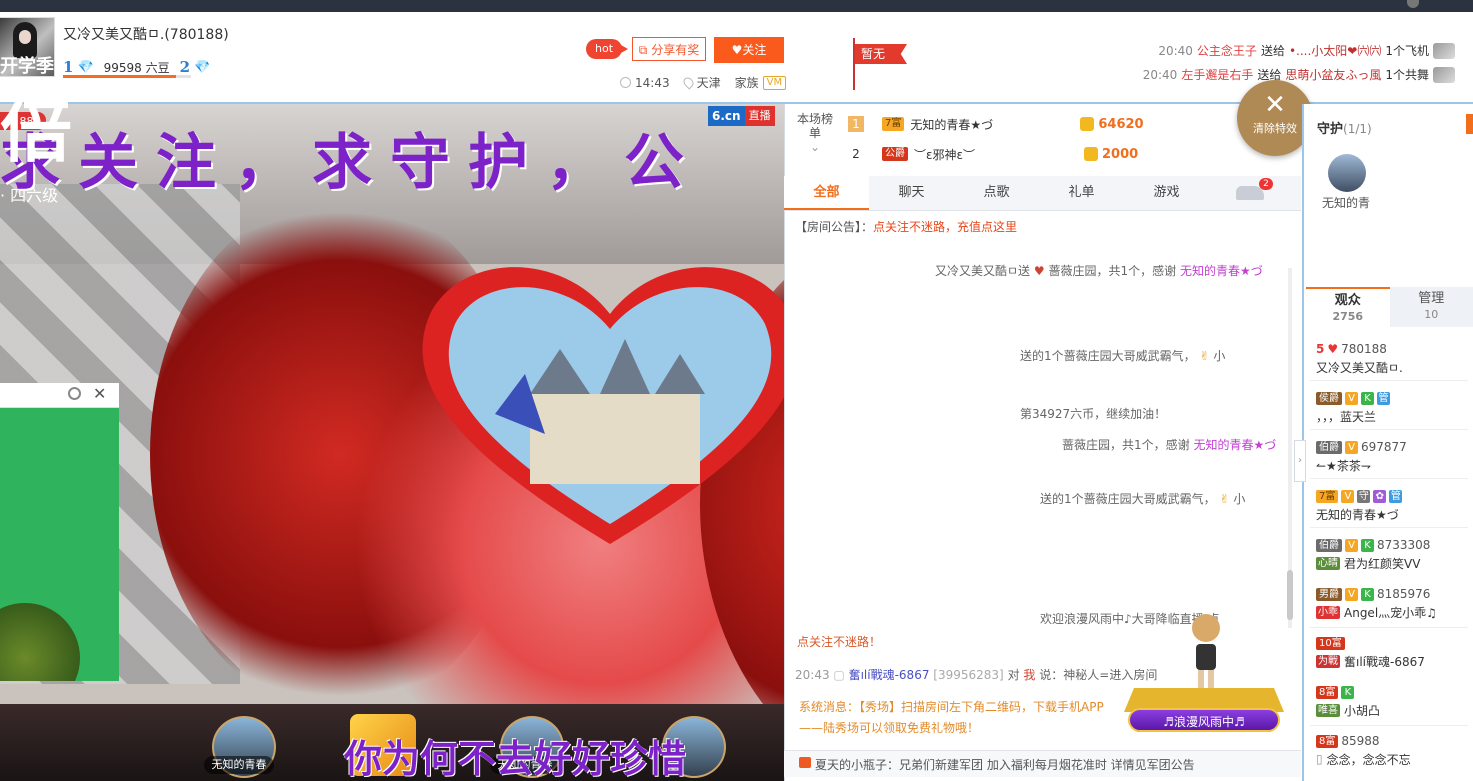 Image resolution: width=1473 pixels, height=781 pixels. Describe the element at coordinates (1444, 74) in the screenshot. I see `dance-gift-icon` at that location.